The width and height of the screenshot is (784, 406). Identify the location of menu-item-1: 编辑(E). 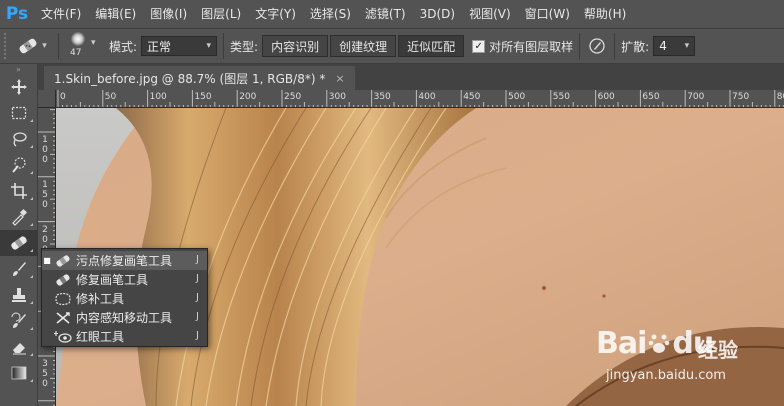
(115, 14).